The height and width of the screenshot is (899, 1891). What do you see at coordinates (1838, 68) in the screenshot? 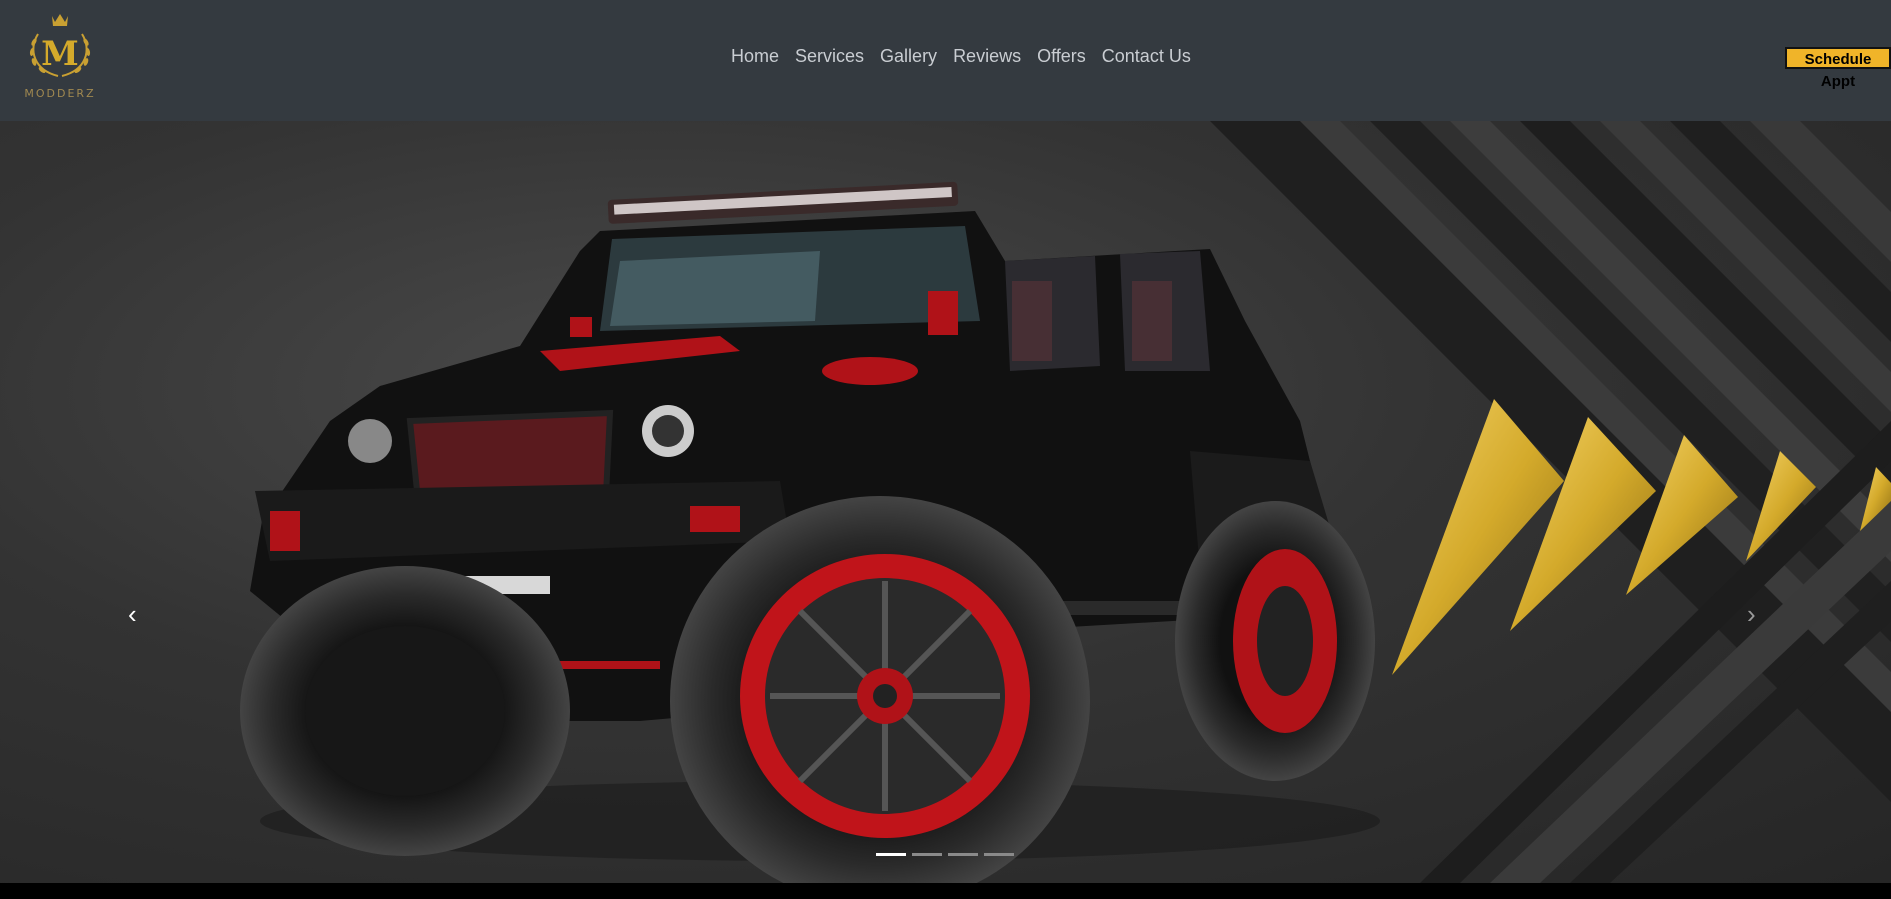
I see `schedule-appt-button: Schedule Appt` at bounding box center [1838, 68].